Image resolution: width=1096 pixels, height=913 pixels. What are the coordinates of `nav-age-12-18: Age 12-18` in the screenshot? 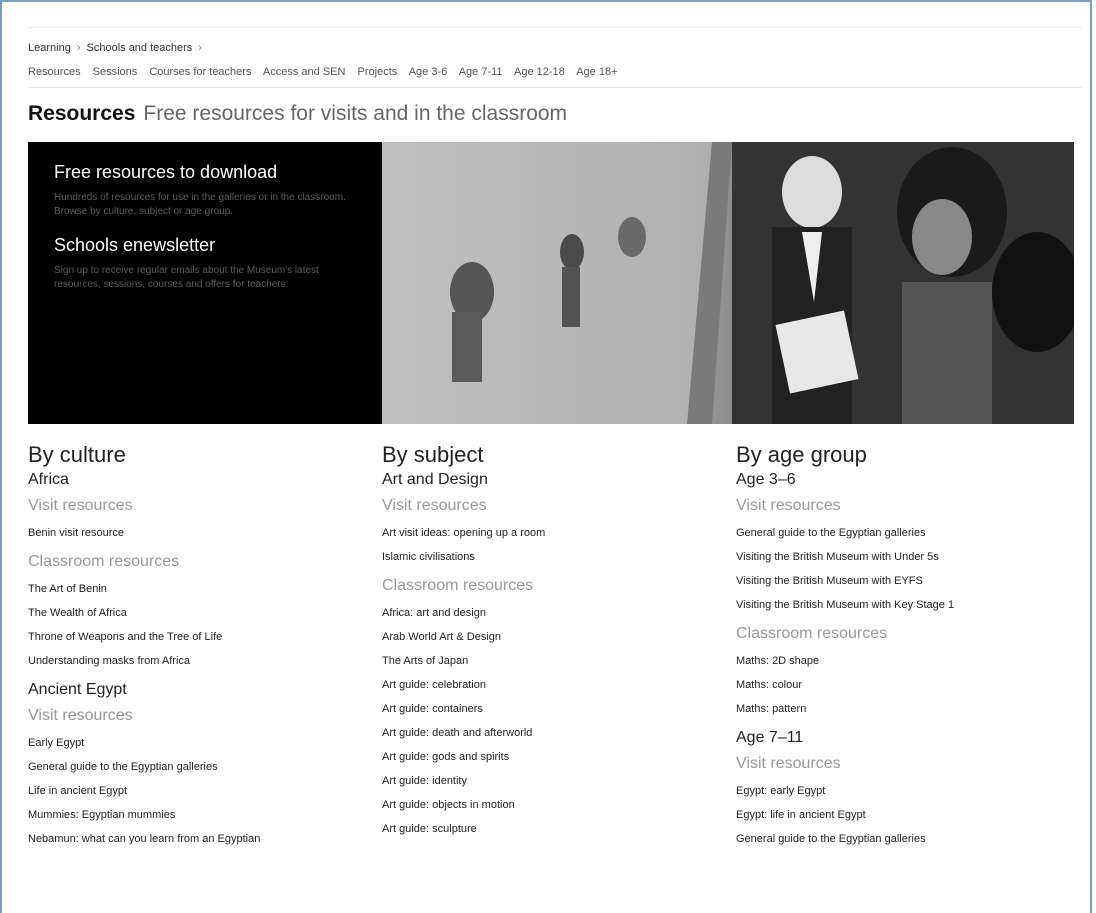 It's located at (539, 72).